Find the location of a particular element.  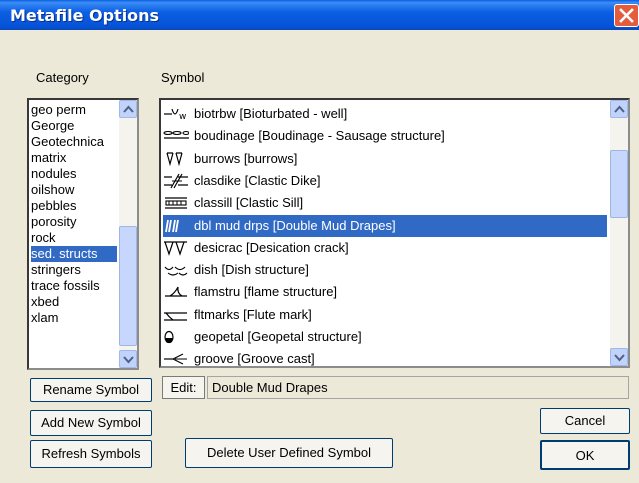

geopetal-icon is located at coordinates (169, 337).